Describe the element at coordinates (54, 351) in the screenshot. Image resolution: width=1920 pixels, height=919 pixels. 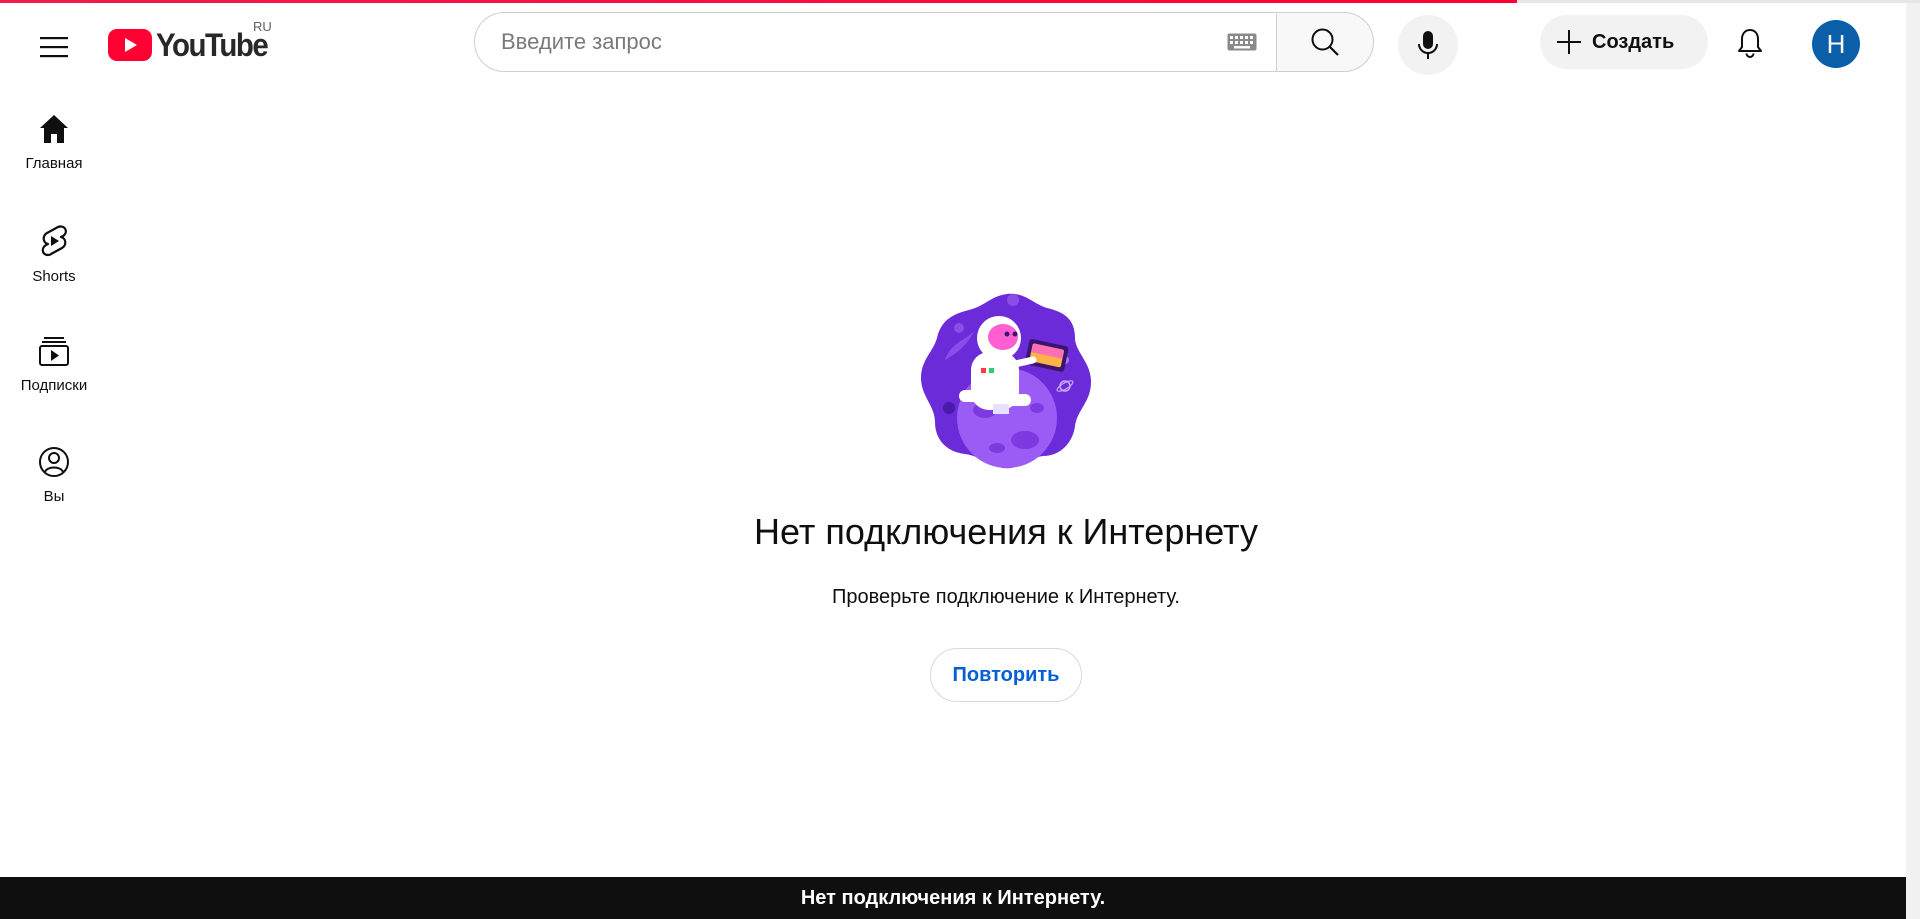
I see `subscriptions-icon` at that location.